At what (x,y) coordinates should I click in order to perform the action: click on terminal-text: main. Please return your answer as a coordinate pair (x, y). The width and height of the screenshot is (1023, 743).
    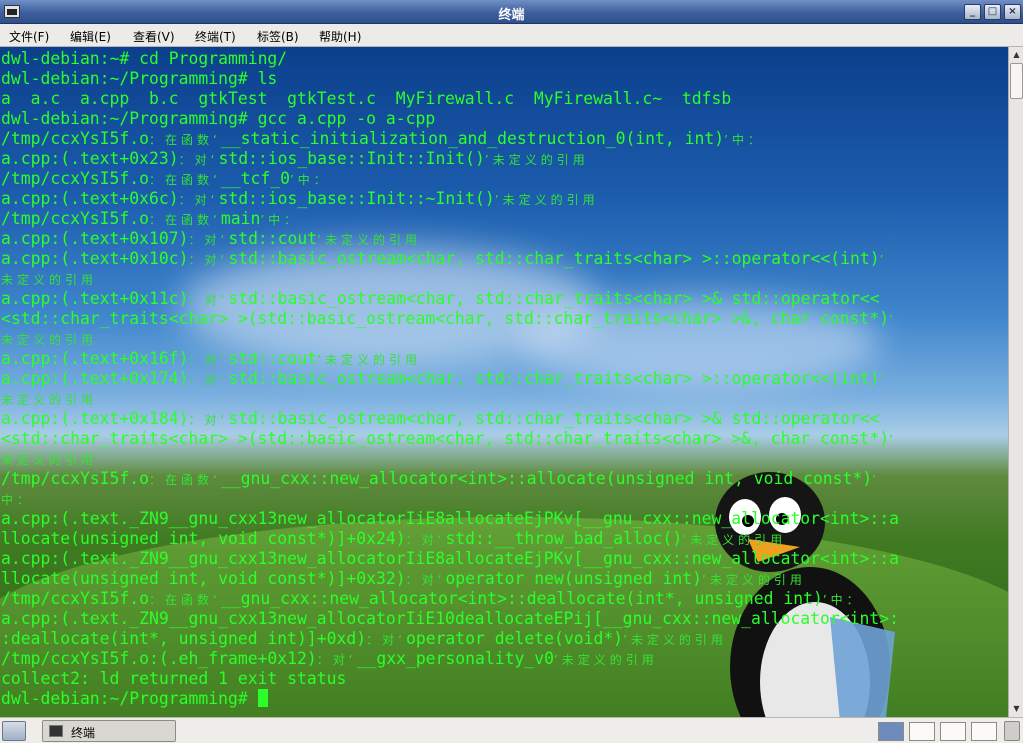
    Looking at the image, I should click on (240, 218).